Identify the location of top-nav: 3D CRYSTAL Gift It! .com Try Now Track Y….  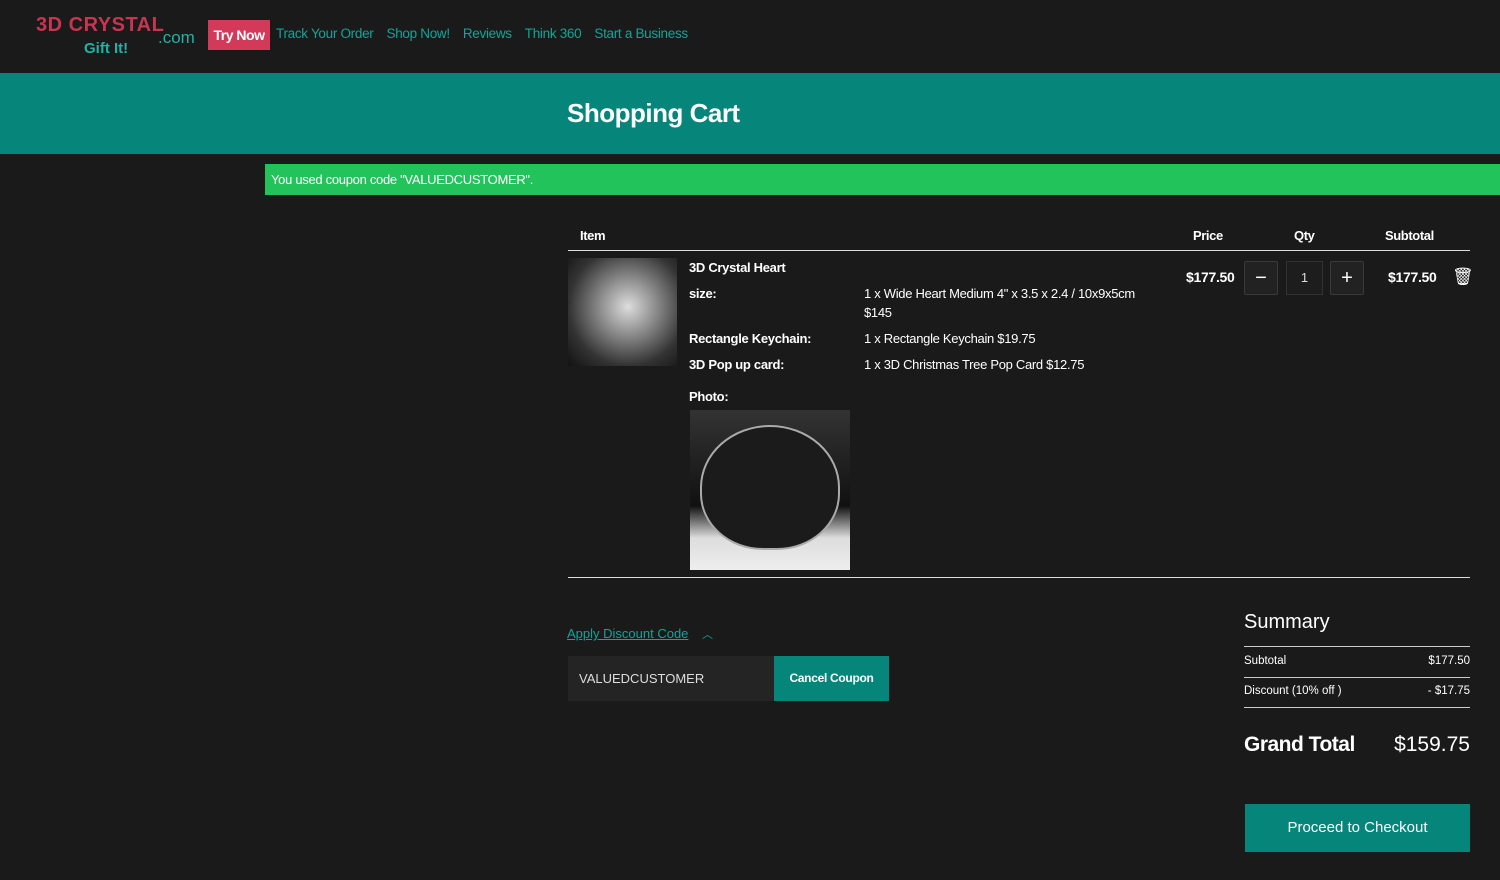
(750, 36).